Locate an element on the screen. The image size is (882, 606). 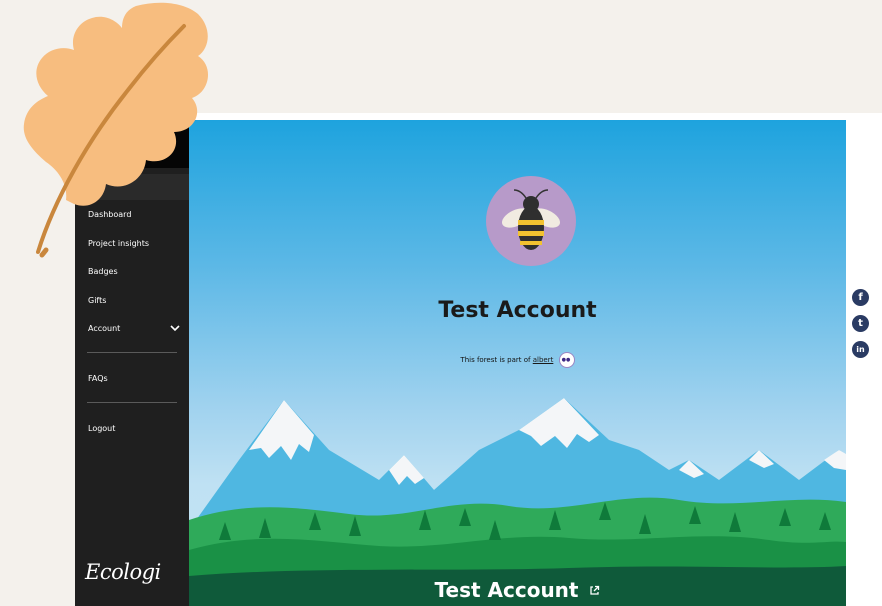
bee-icon is located at coordinates (531, 219).